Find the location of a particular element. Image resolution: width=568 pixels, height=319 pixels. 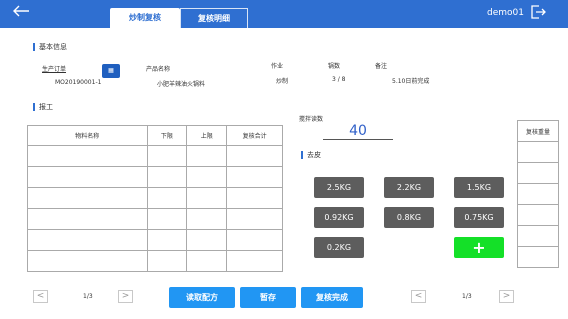

arrow-left-icon-svg is located at coordinates (21, 11).